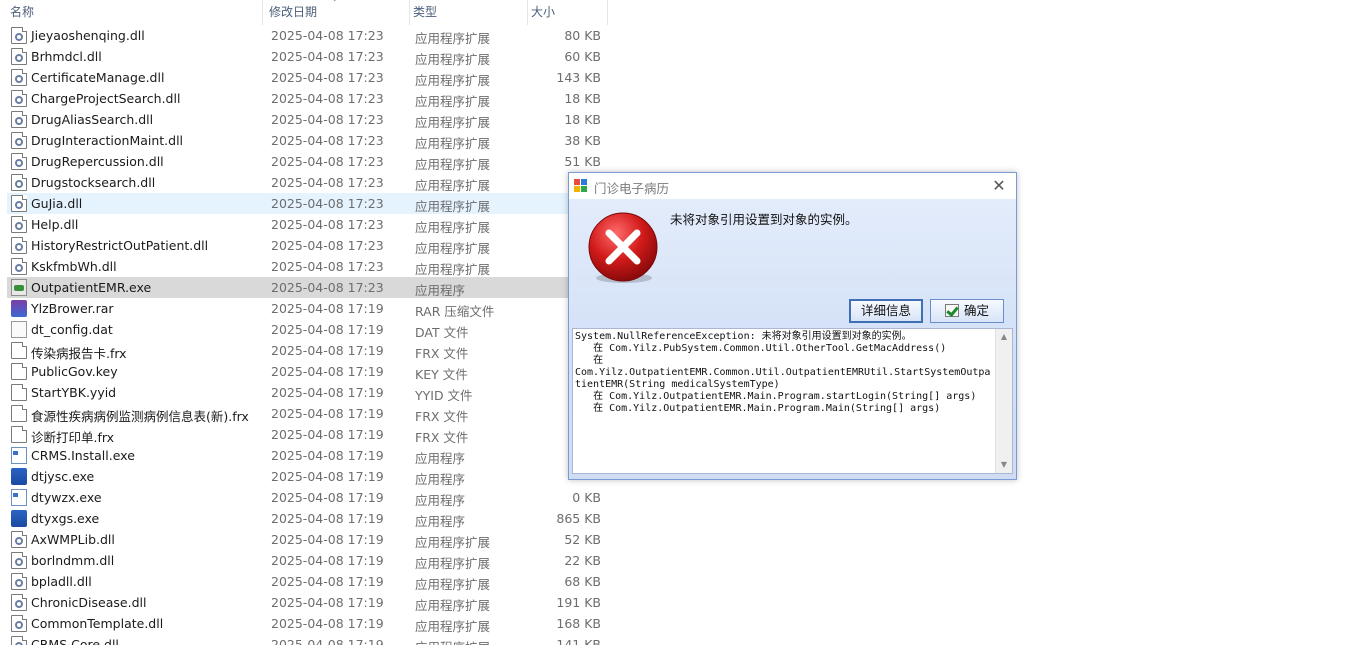 The image size is (1365, 645). What do you see at coordinates (106, 98) in the screenshot?
I see `file-name: ChargeProjectSearch.dll` at bounding box center [106, 98].